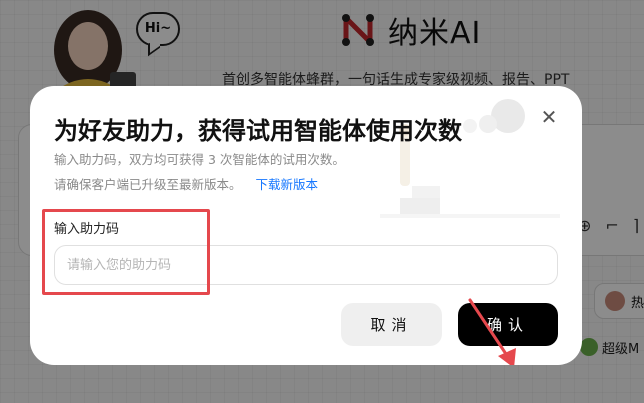 The height and width of the screenshot is (403, 644). I want to click on close-icon: ✕, so click(549, 117).